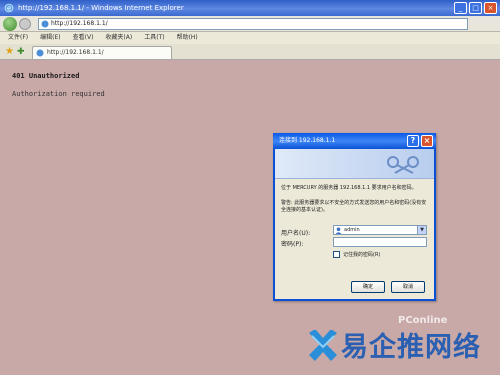 The height and width of the screenshot is (375, 500). I want to click on minimize-button: _, so click(460, 8).